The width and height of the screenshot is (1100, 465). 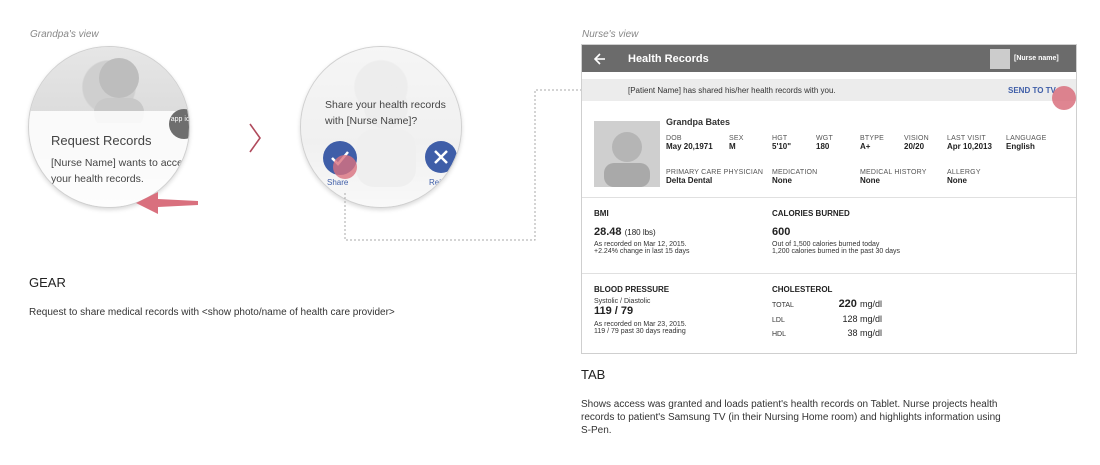 I want to click on bp-title: BLOOD PRESSURE, so click(x=632, y=289).